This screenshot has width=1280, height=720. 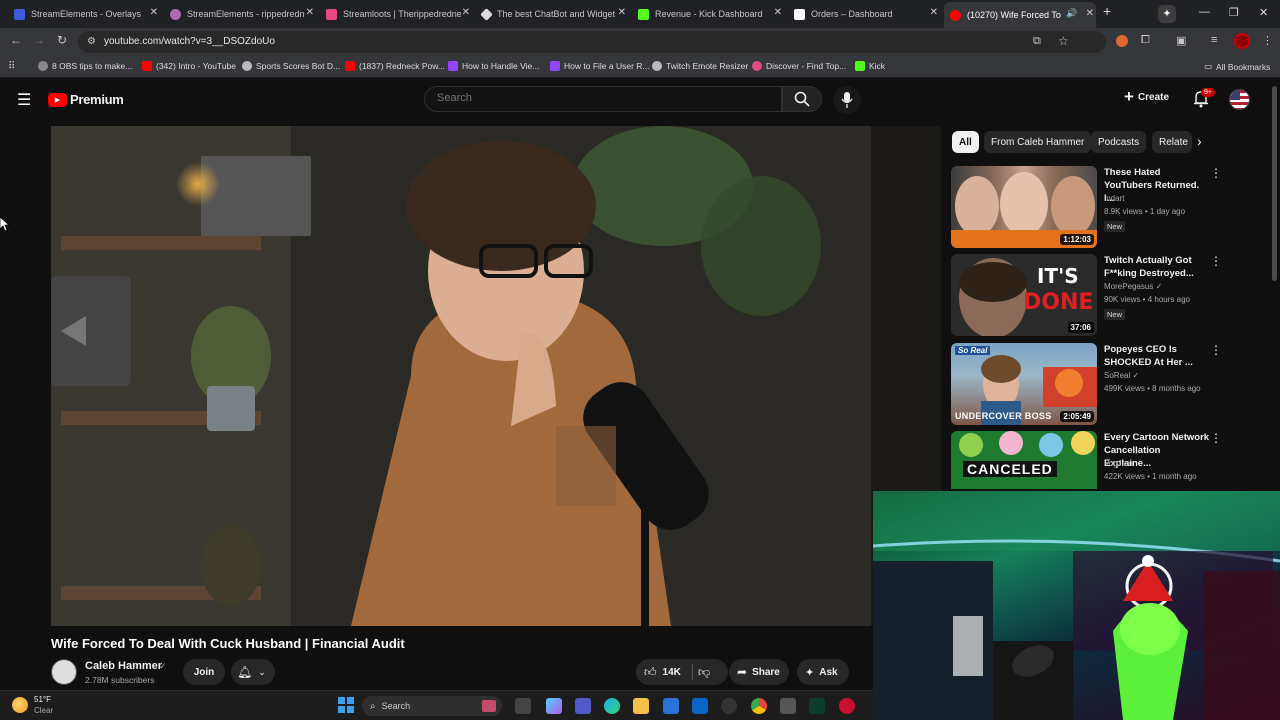 I want to click on forward-icon: →, so click(x=39, y=40).